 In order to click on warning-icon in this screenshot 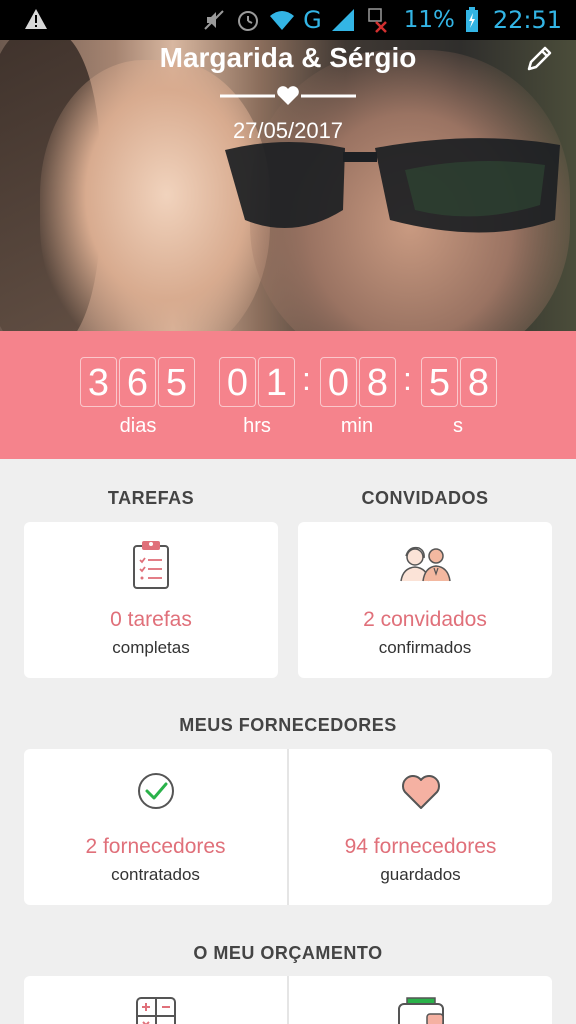, I will do `click(36, 19)`.